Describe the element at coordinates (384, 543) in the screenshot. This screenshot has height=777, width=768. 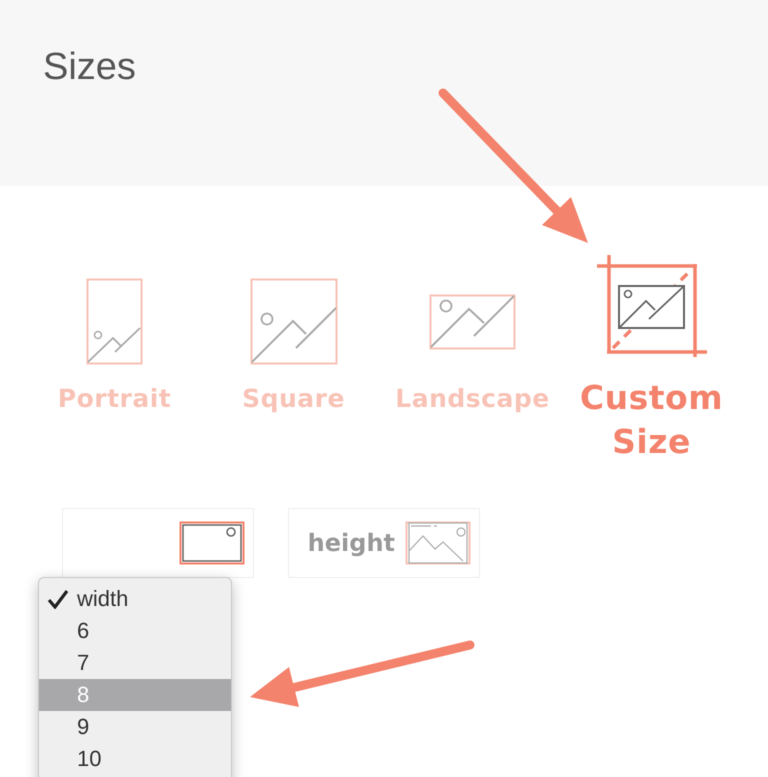
I see `height-select: height` at that location.